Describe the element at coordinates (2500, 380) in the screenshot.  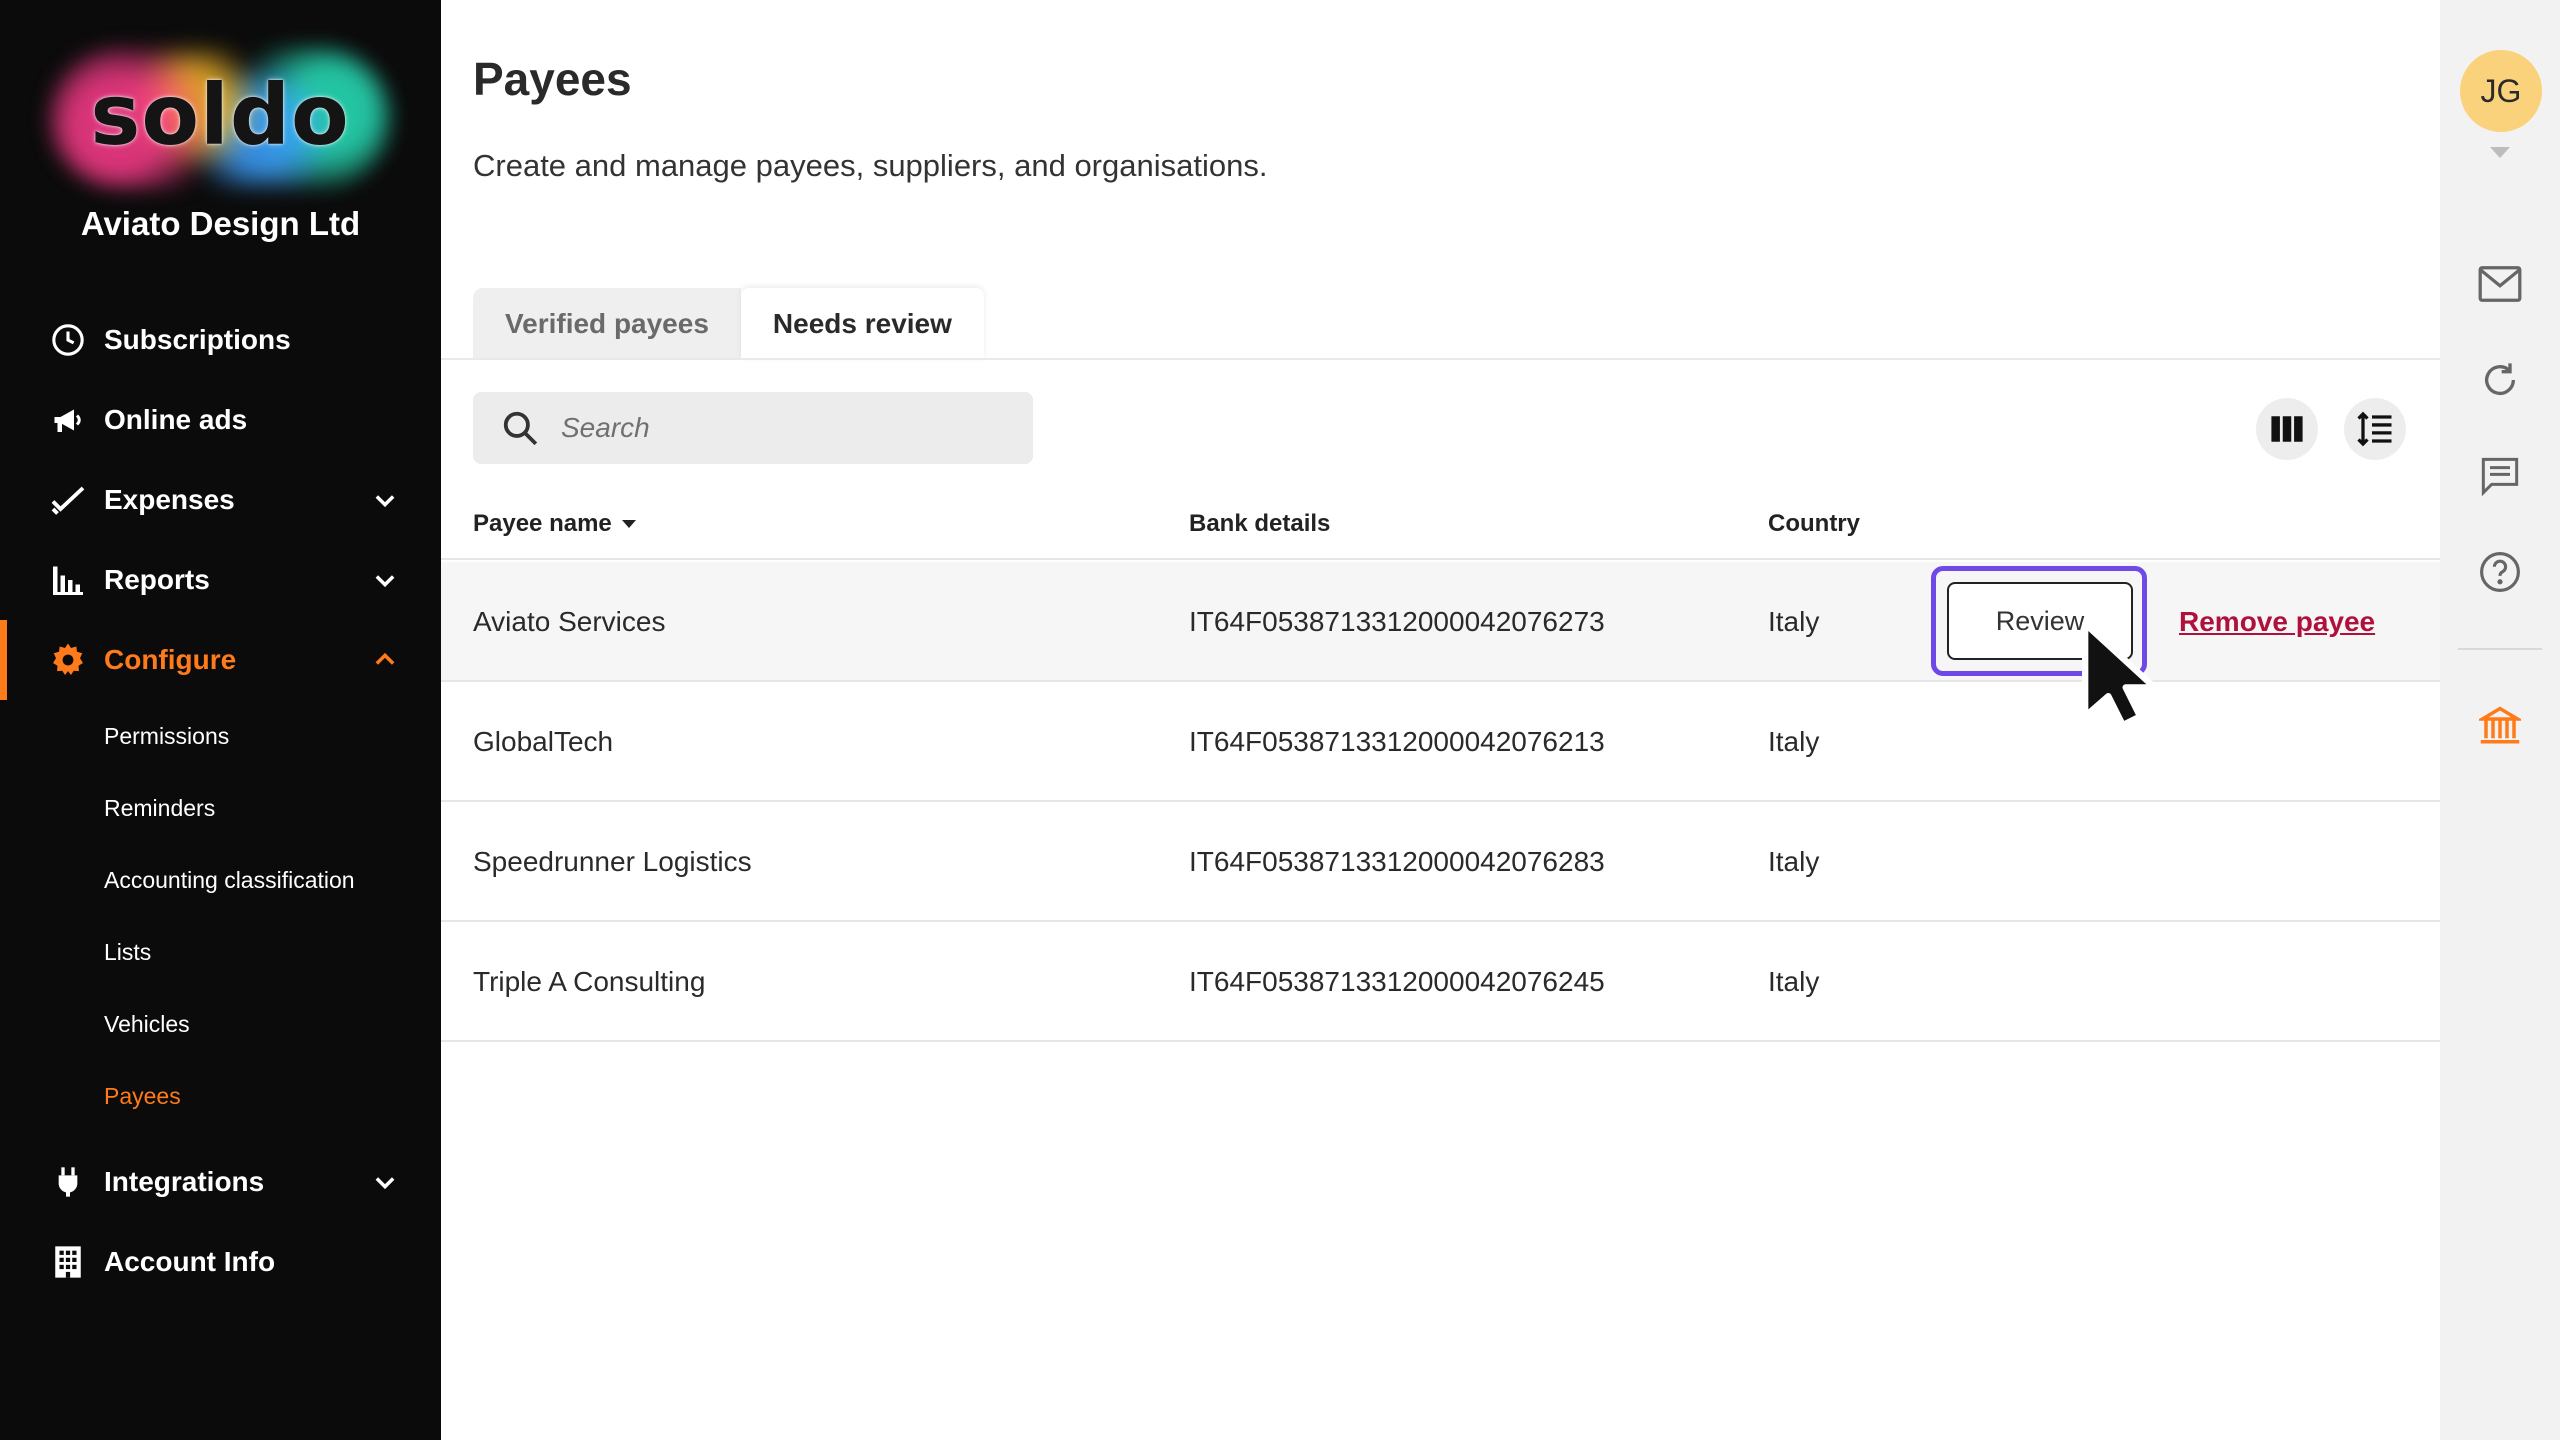
I see `refresh-icon` at that location.